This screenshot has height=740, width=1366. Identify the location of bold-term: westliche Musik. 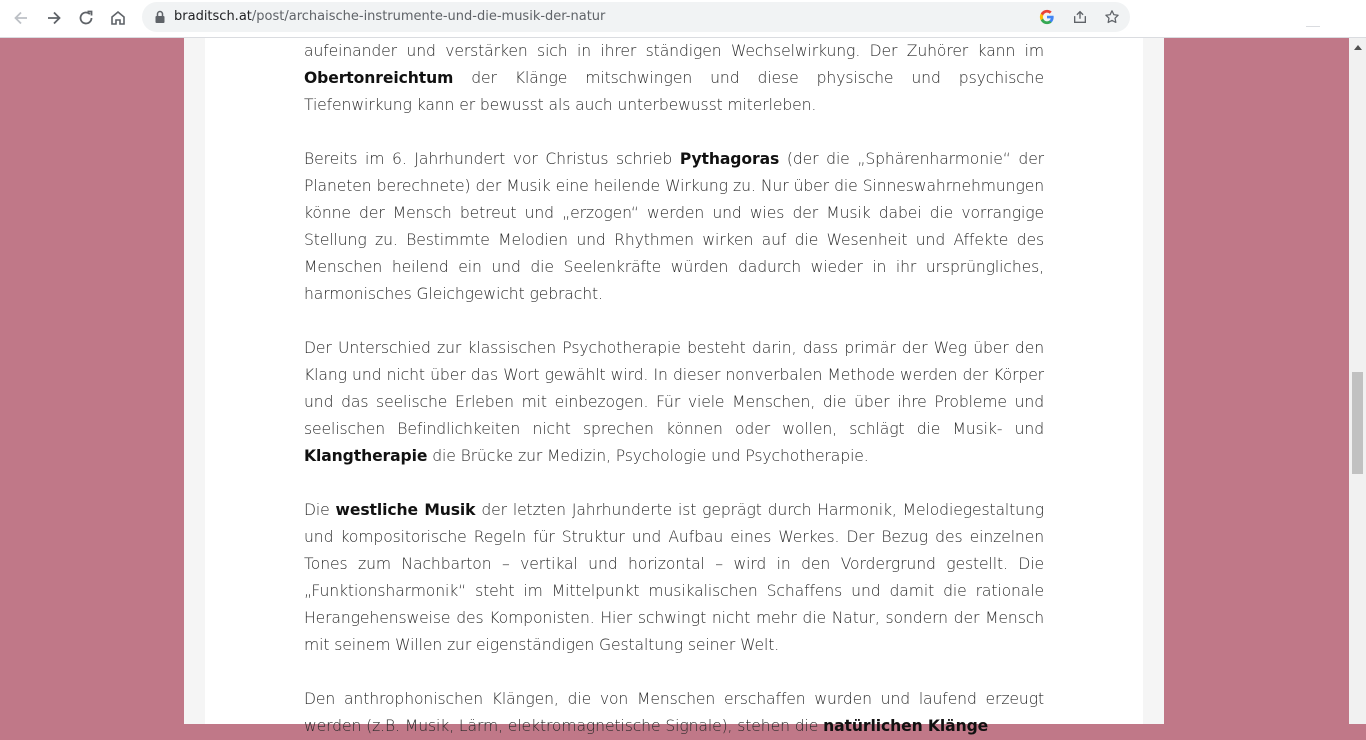
(405, 510).